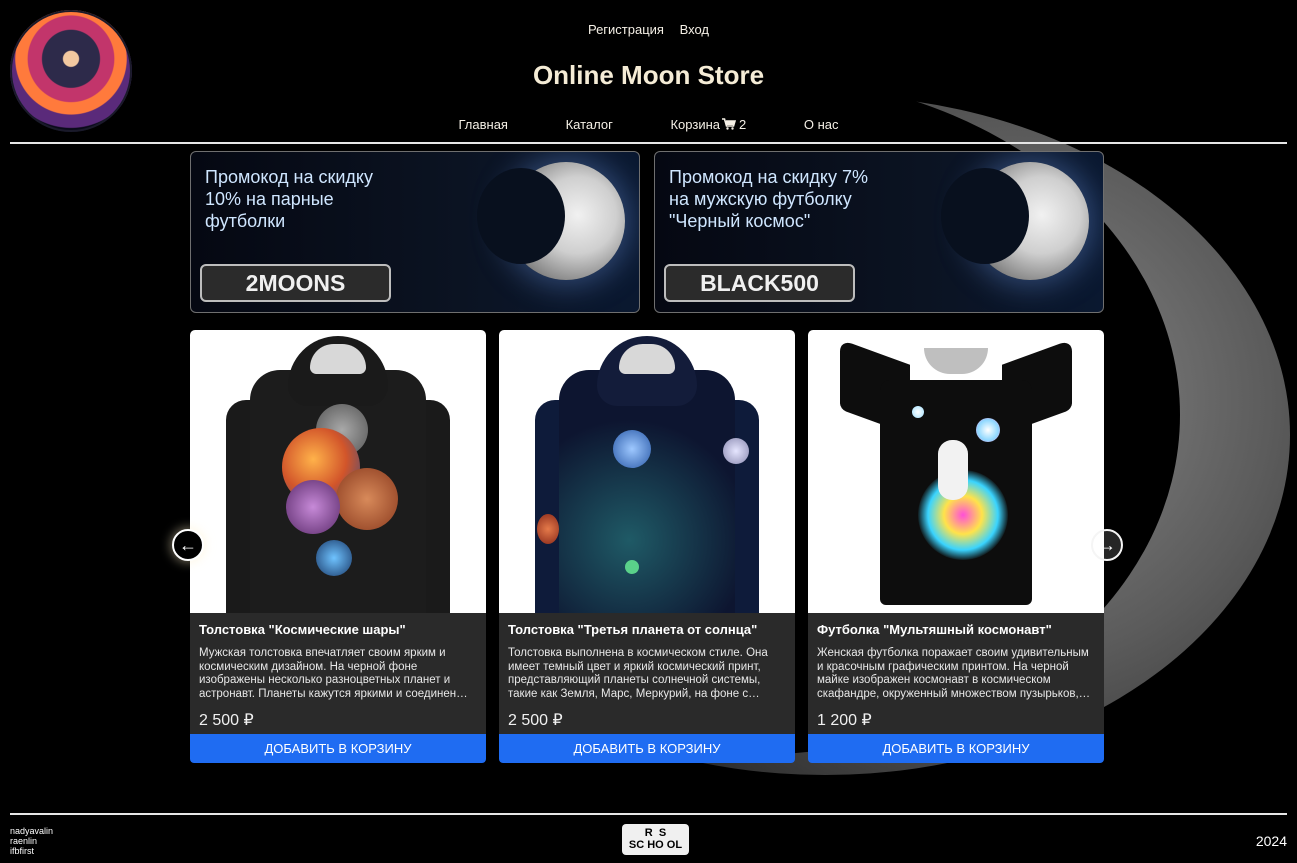  Describe the element at coordinates (31, 831) in the screenshot. I see `author-link: nadyavalin` at that location.